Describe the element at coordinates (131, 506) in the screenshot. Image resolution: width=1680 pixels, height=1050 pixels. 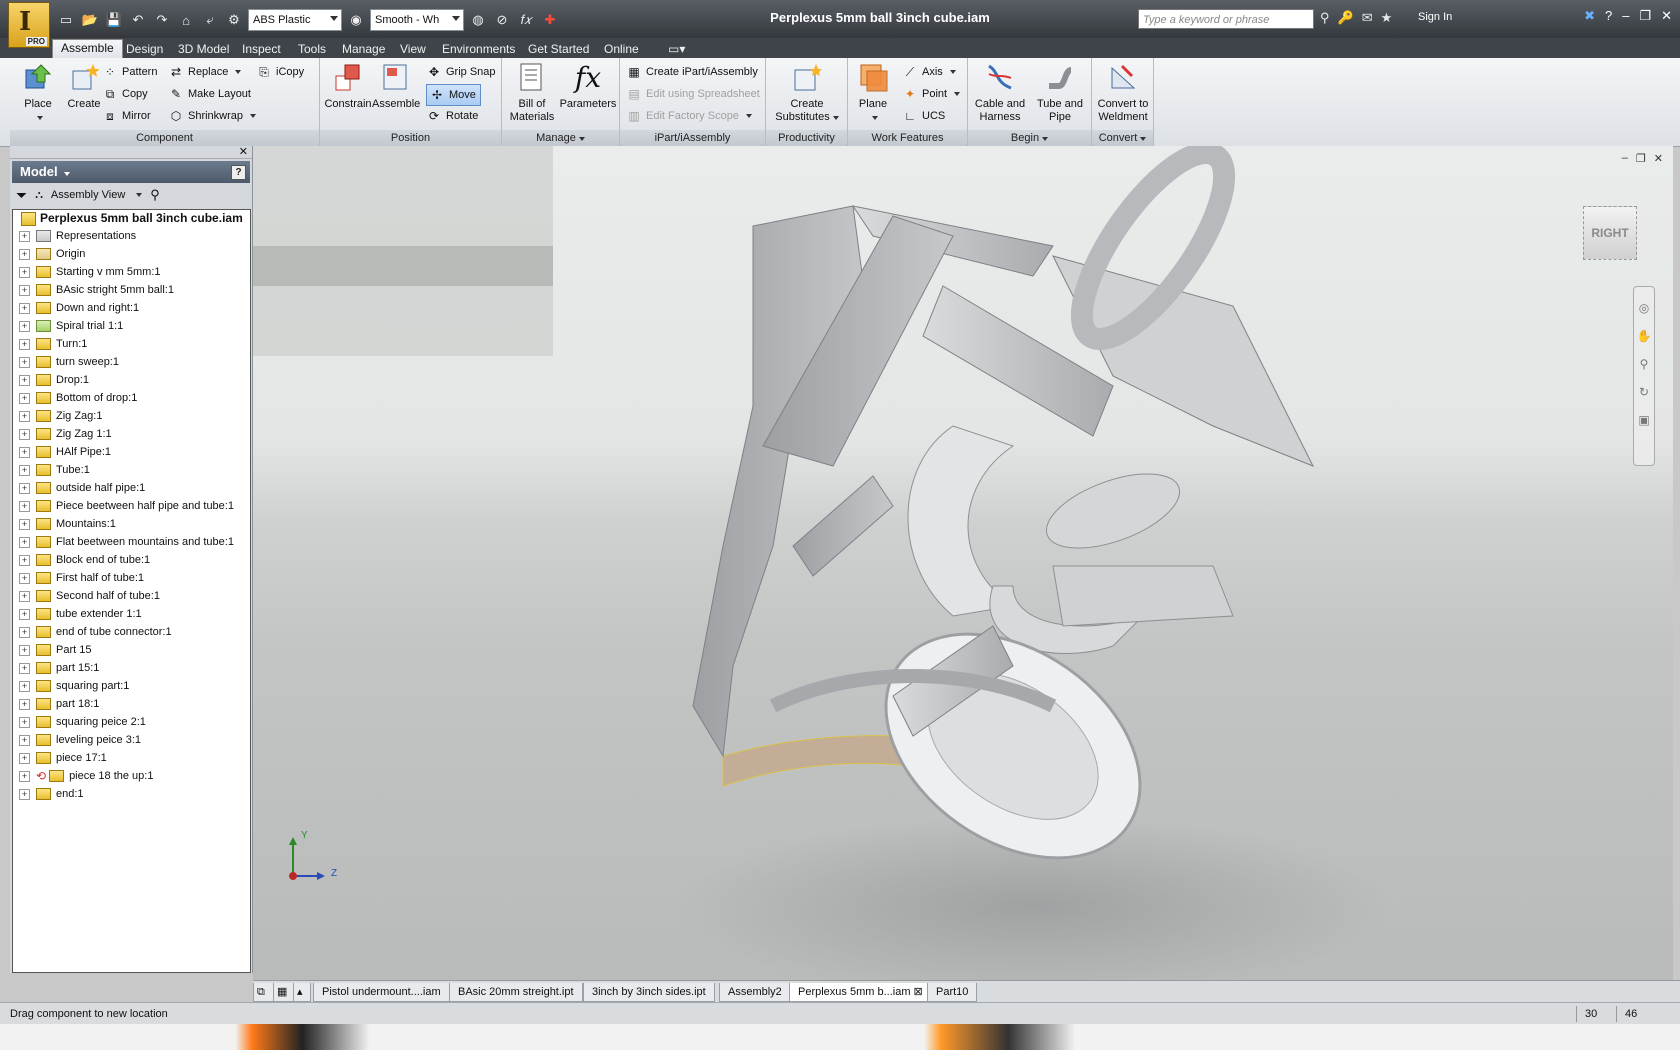
I see `tree-item: + Piece beetween half pipe and tube:1` at that location.